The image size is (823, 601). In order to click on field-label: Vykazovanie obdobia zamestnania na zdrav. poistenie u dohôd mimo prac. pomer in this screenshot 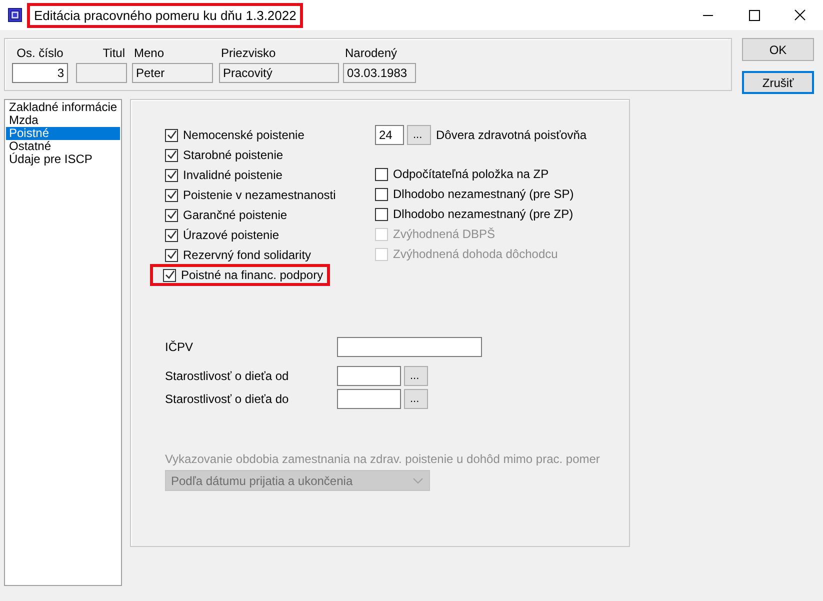, I will do `click(383, 459)`.